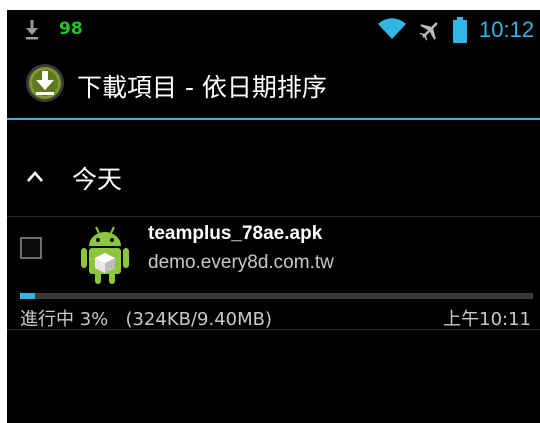 This screenshot has width=540, height=423. I want to click on section-title: 今天, so click(97, 179).